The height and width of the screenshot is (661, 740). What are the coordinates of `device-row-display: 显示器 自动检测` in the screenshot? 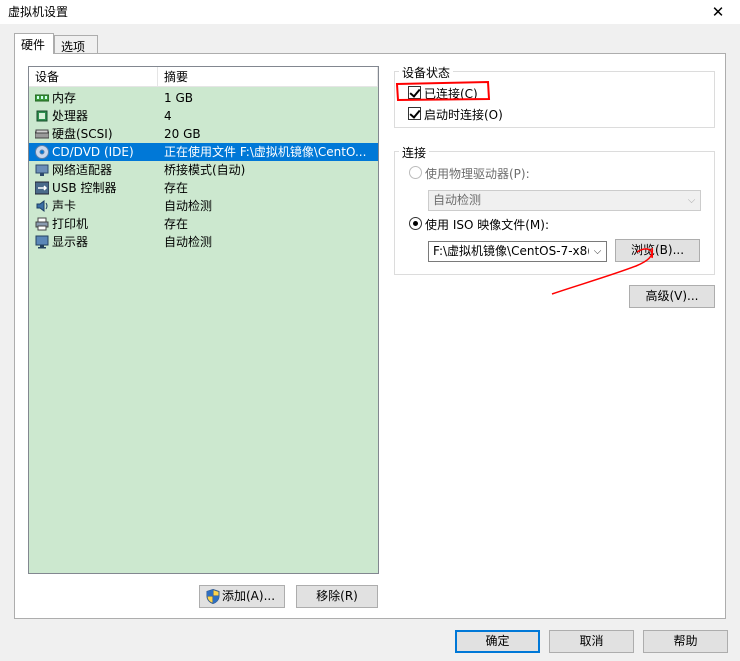 It's located at (203, 242).